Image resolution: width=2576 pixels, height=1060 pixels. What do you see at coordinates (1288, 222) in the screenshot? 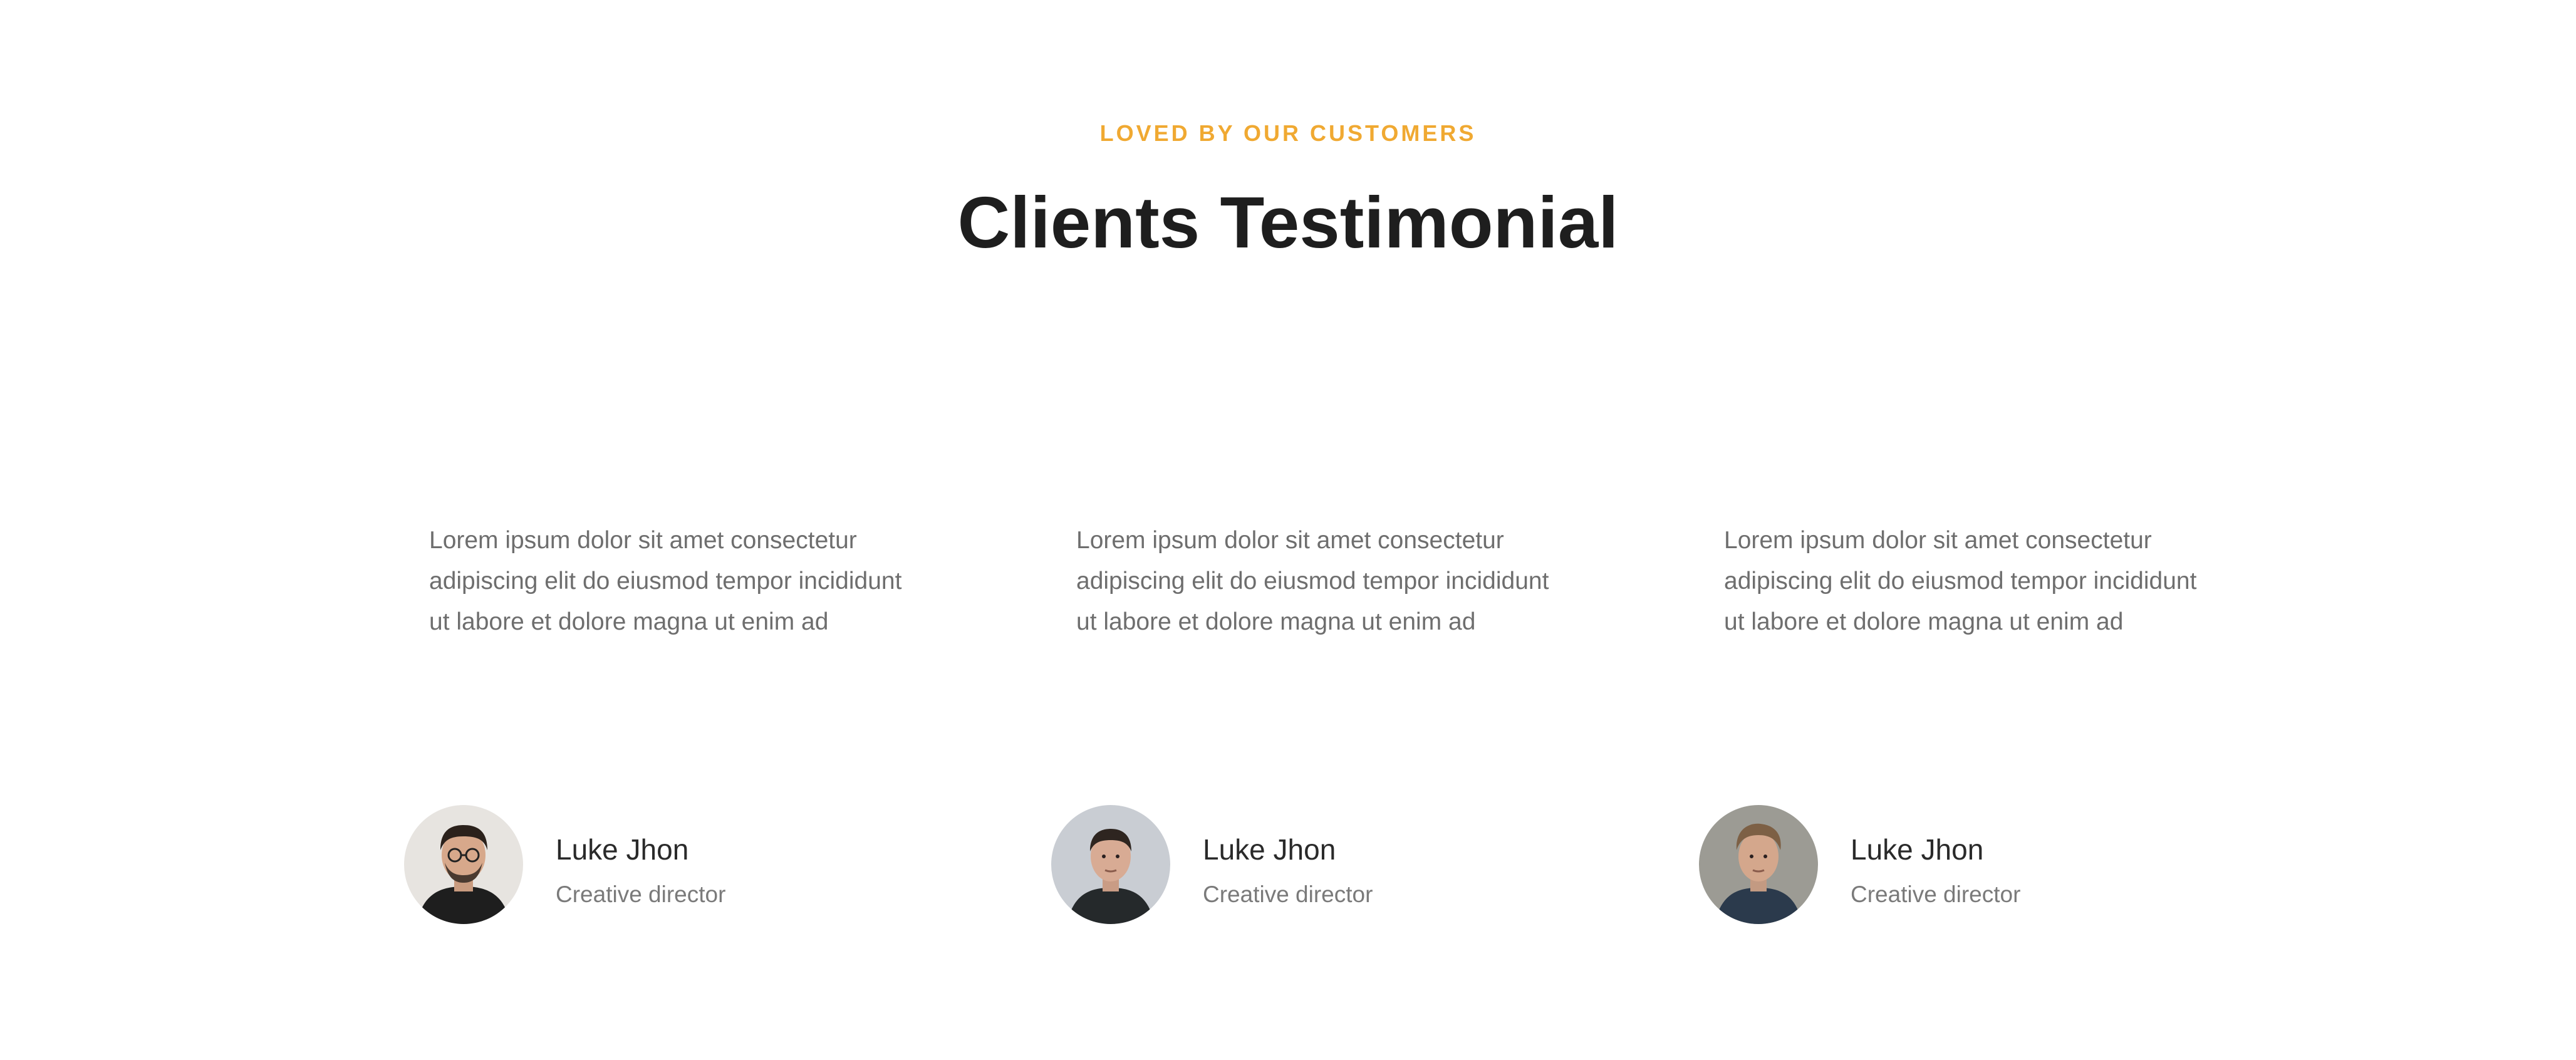
I see `section-title: Clients Testimonial` at bounding box center [1288, 222].